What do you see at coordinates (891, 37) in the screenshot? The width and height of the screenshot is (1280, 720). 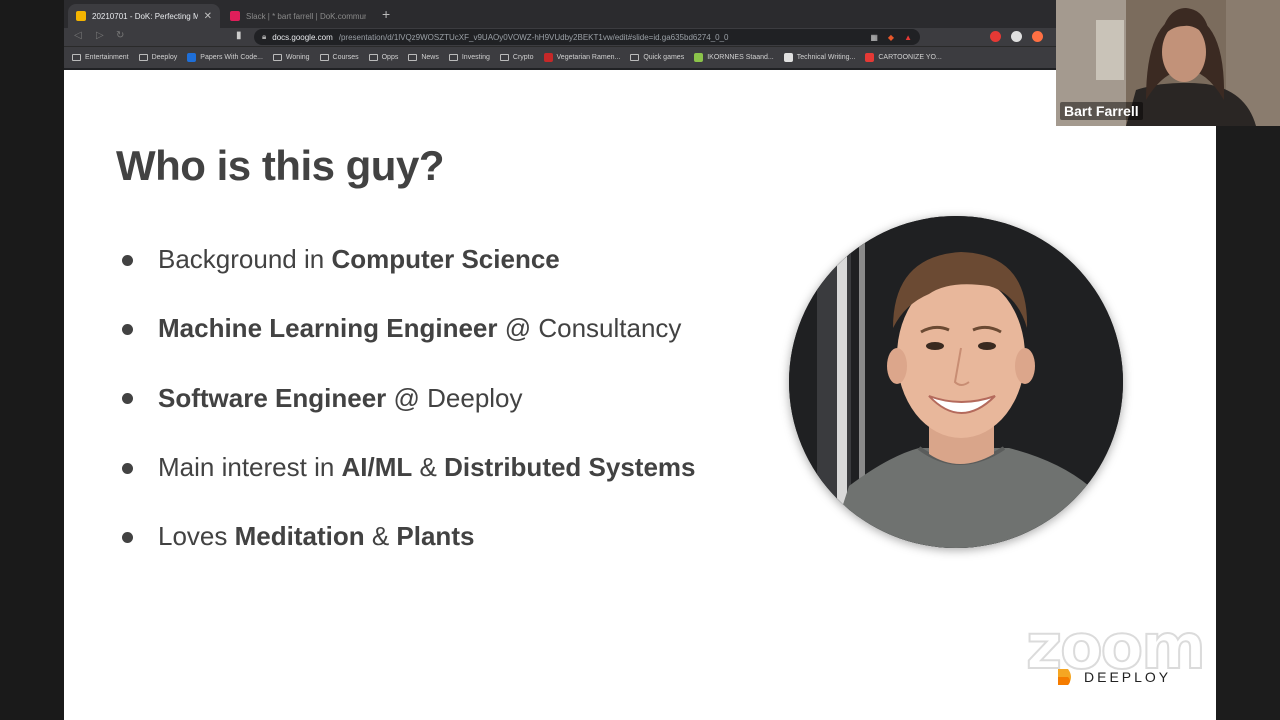 I see `brave-shield-icon: ◆` at bounding box center [891, 37].